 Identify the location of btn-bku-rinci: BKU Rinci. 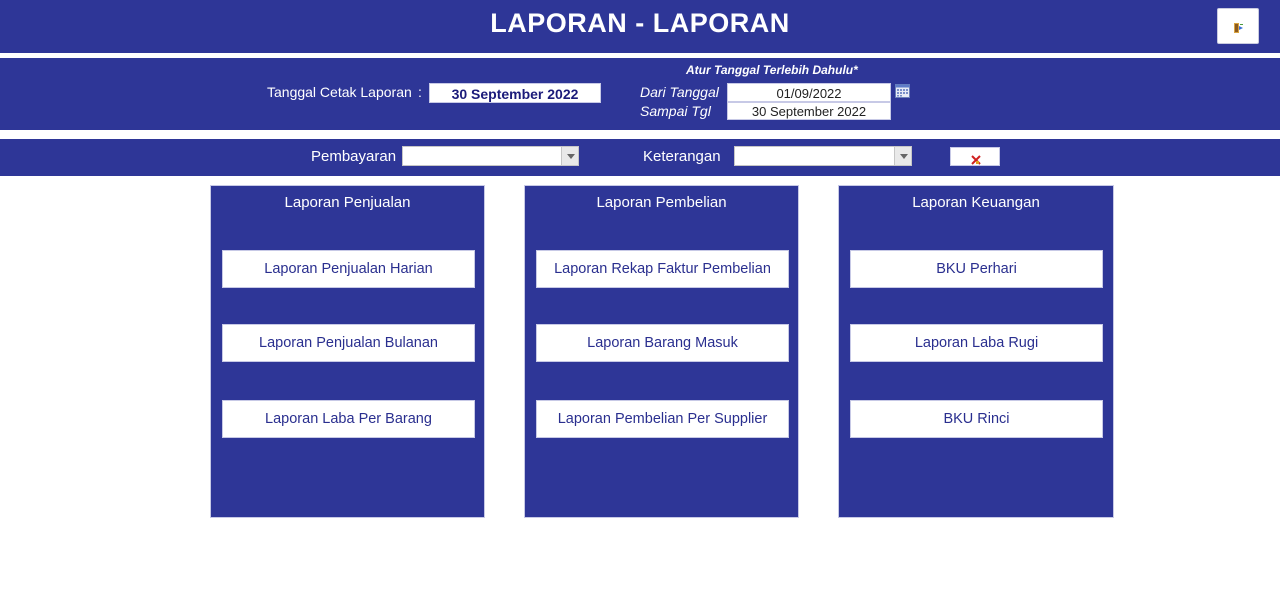
(976, 419).